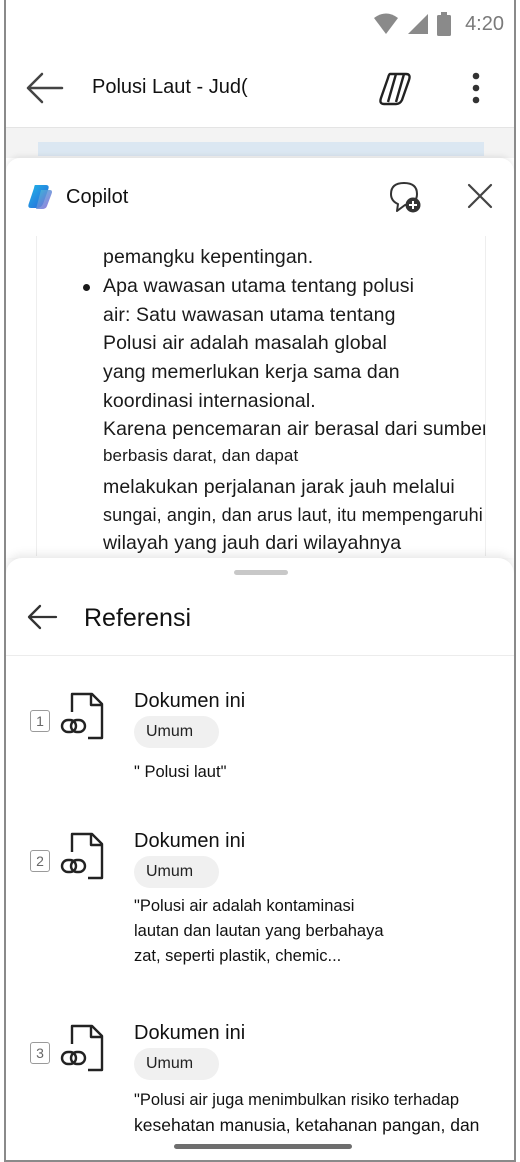 This screenshot has height=1162, width=520. What do you see at coordinates (201, 455) in the screenshot?
I see `answer-line: berbasis darat, dan dapat` at bounding box center [201, 455].